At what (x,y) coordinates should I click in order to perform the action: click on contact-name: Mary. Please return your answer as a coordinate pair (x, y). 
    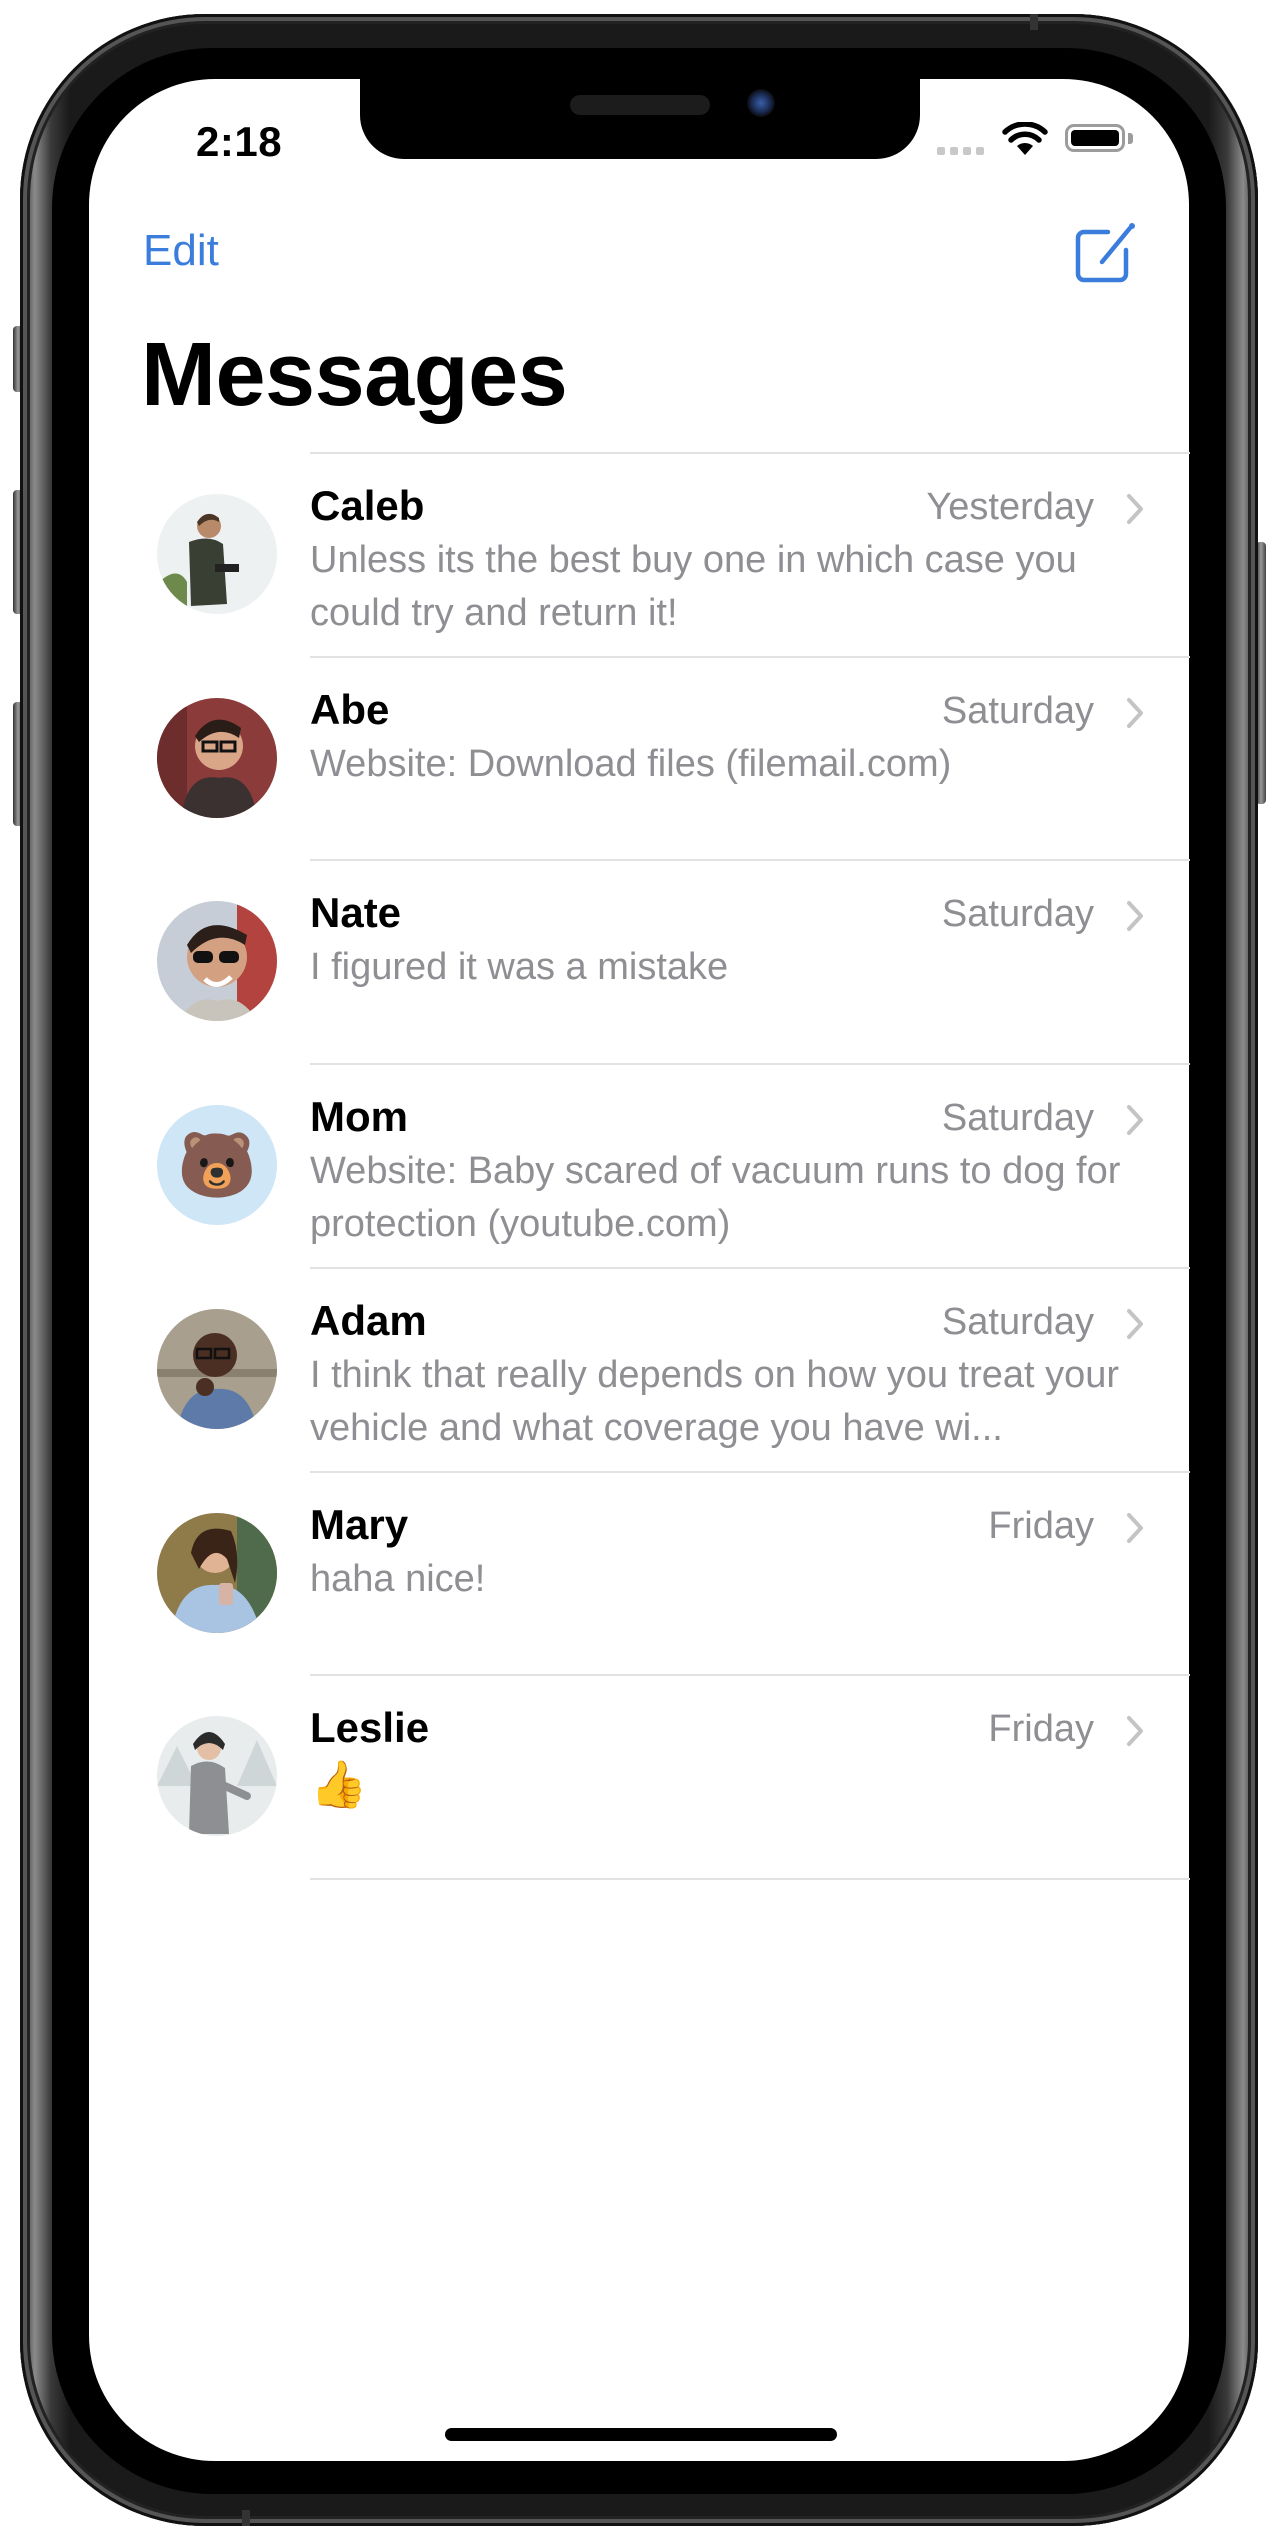
    Looking at the image, I should click on (359, 1524).